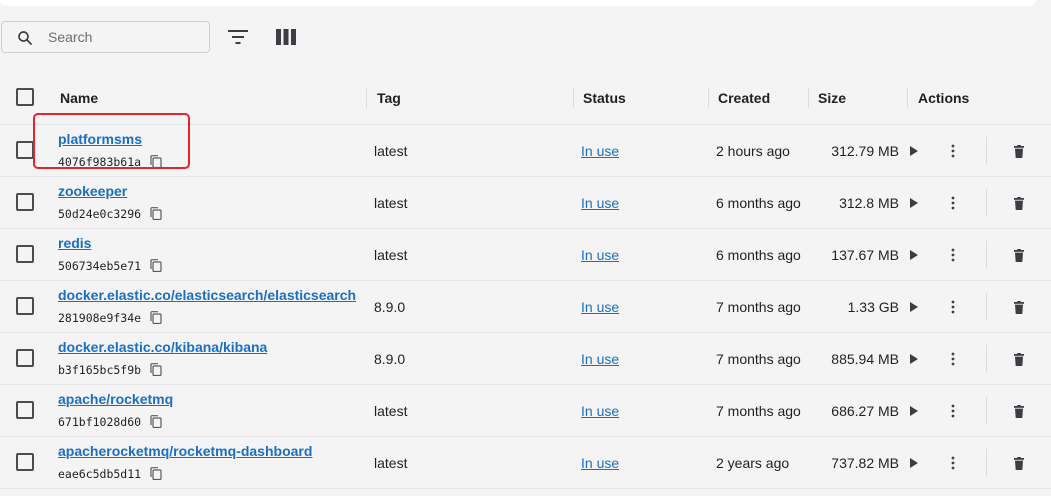  Describe the element at coordinates (92, 191) in the screenshot. I see `image-name-link: zookeeper` at that location.